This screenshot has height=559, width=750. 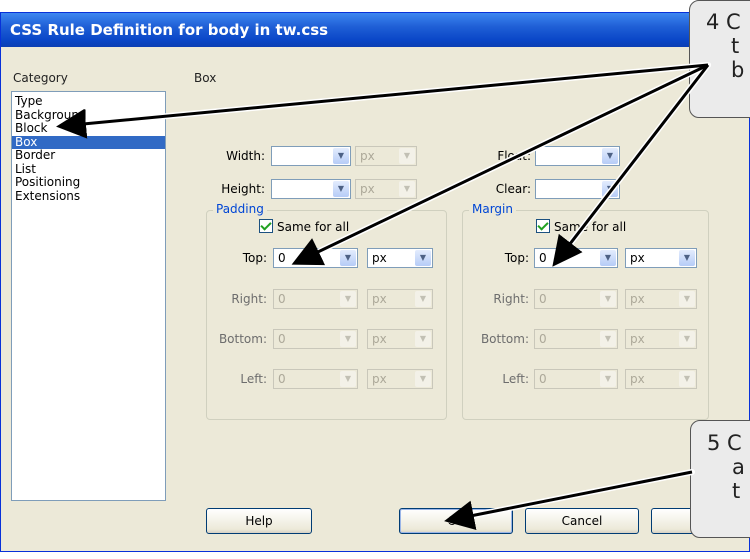 What do you see at coordinates (568, 500) in the screenshot?
I see `arrow-to-ok-button` at bounding box center [568, 500].